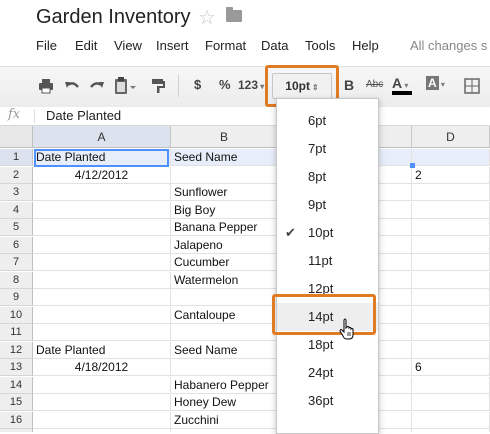 The width and height of the screenshot is (490, 434). I want to click on font-size-option-18pt: 18pt, so click(327, 345).